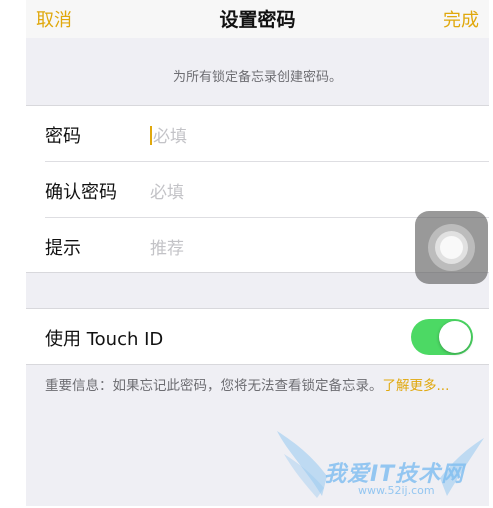 This screenshot has height=508, width=493. Describe the element at coordinates (380, 465) in the screenshot. I see `watermark: 我爱IT技术网 www.52ij.com` at that location.